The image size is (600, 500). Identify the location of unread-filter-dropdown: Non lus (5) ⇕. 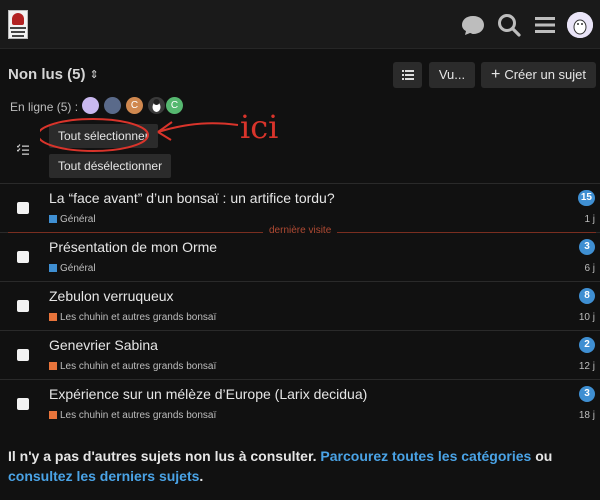
(53, 74).